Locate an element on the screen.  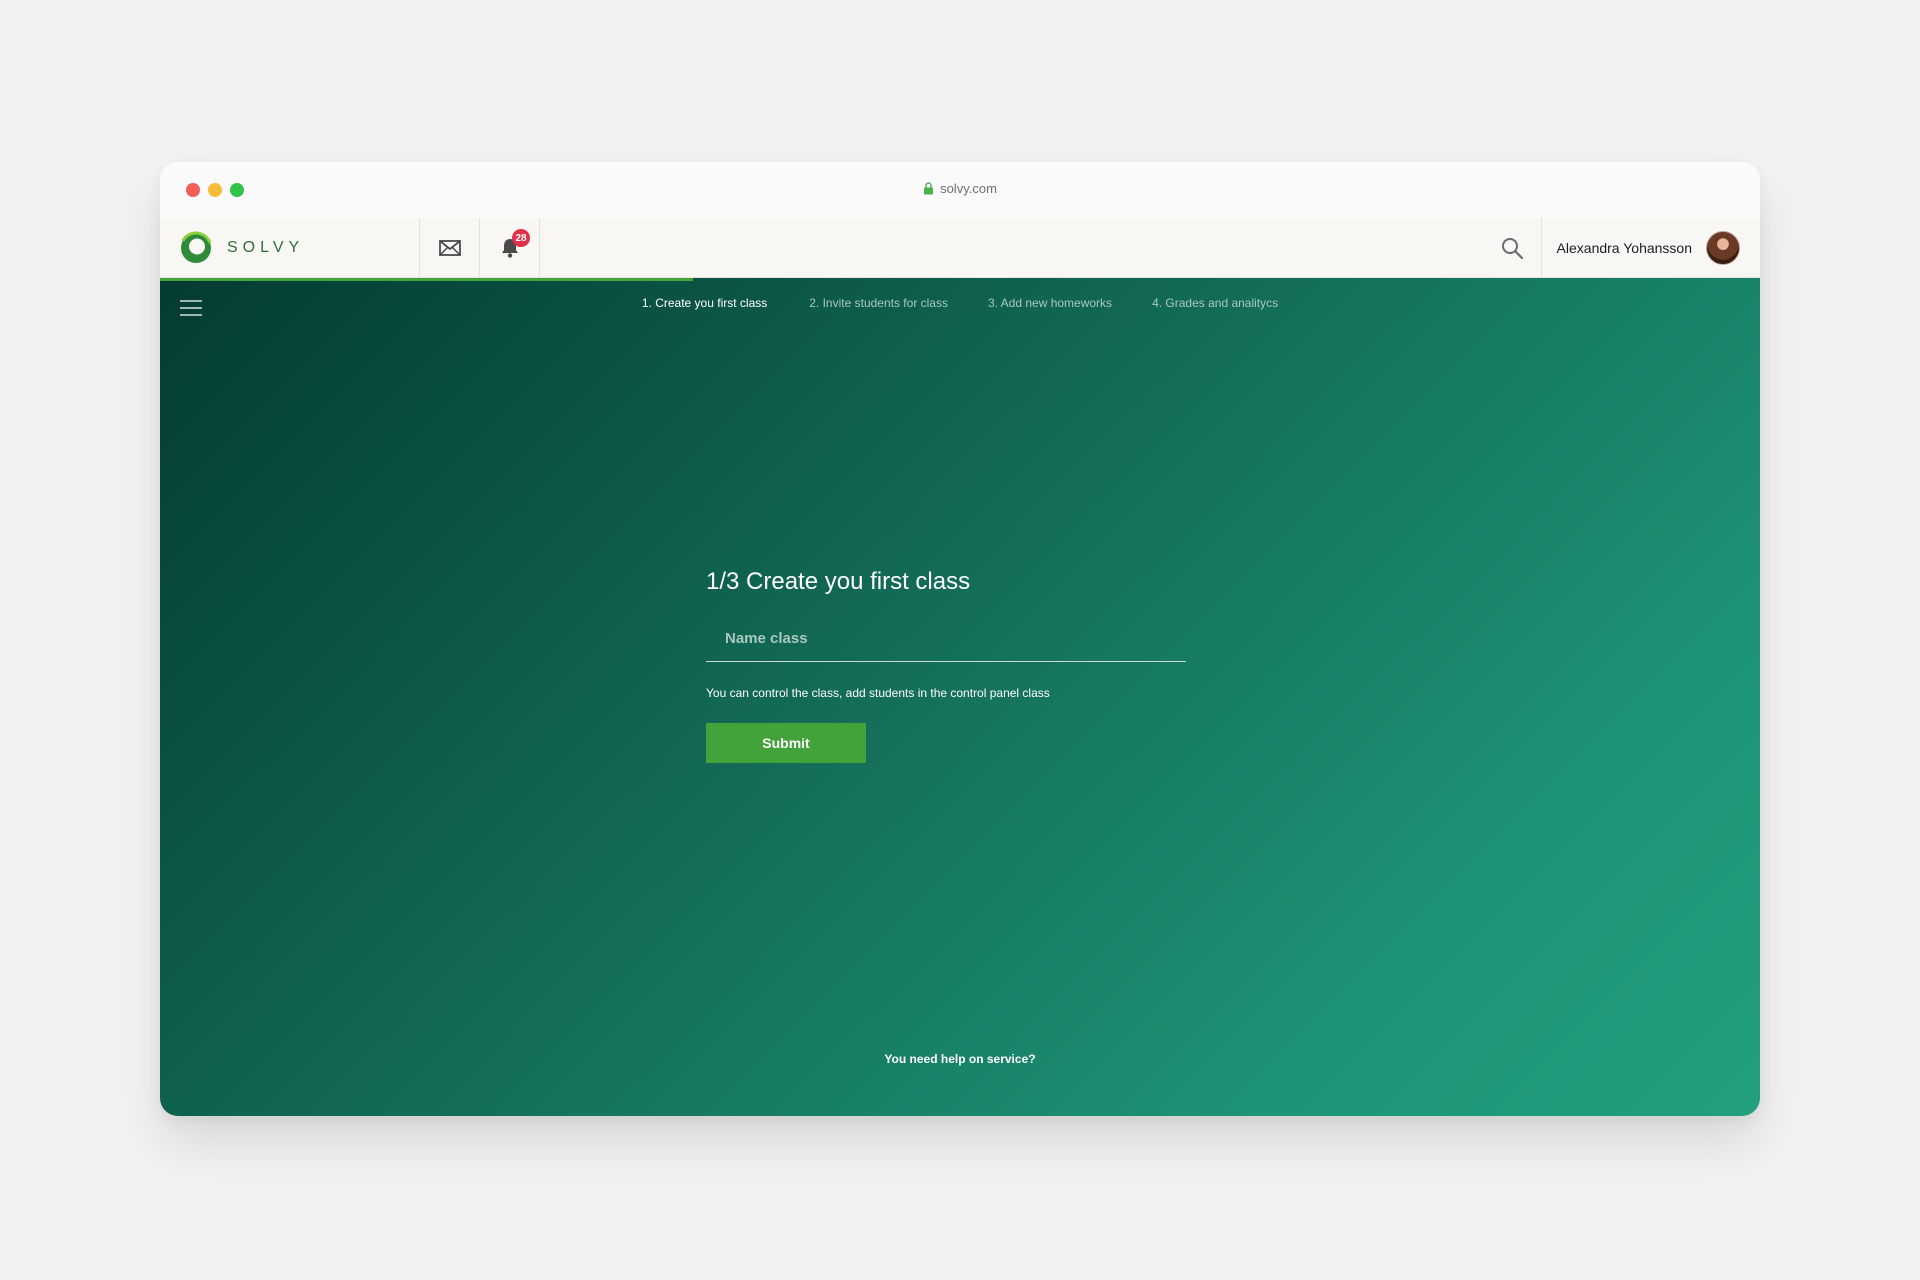
help-link: You need help on service? is located at coordinates (960, 1059).